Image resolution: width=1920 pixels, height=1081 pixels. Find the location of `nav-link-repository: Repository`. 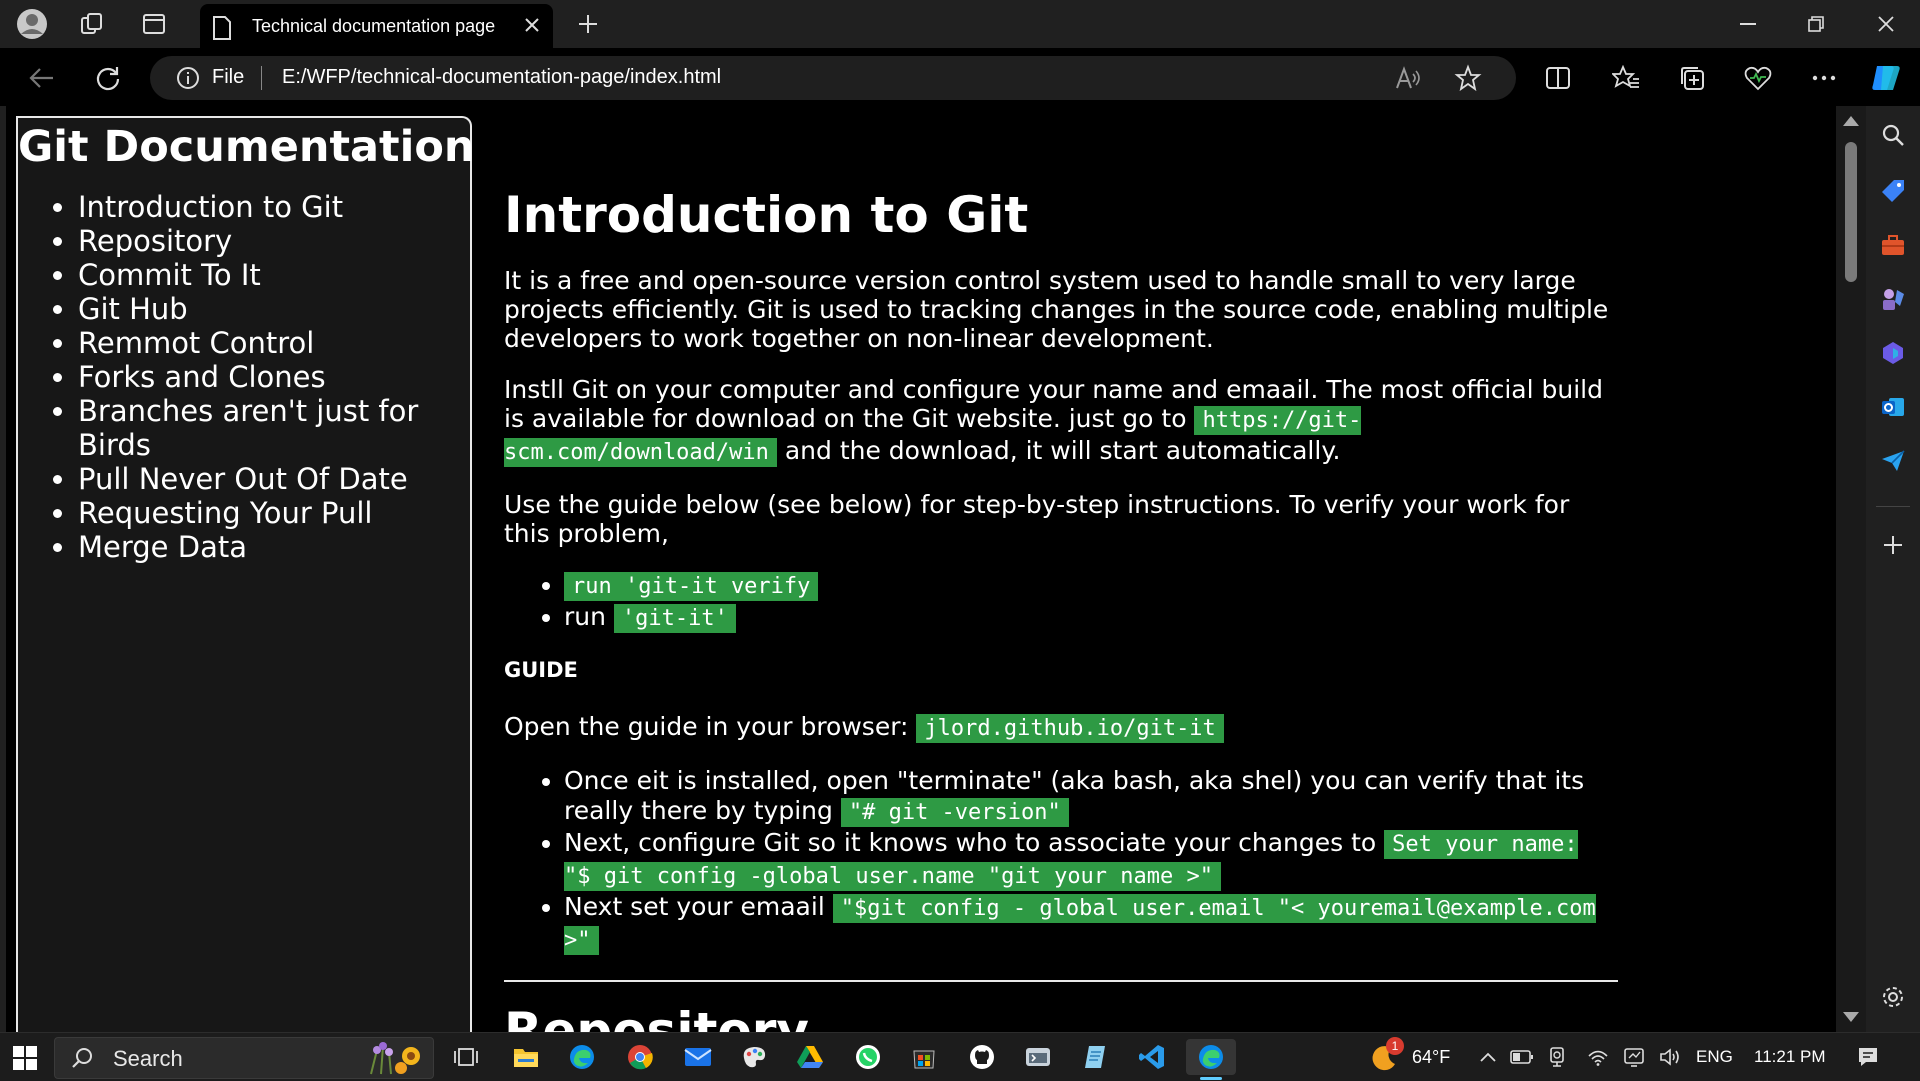

nav-link-repository: Repository is located at coordinates (155, 241).